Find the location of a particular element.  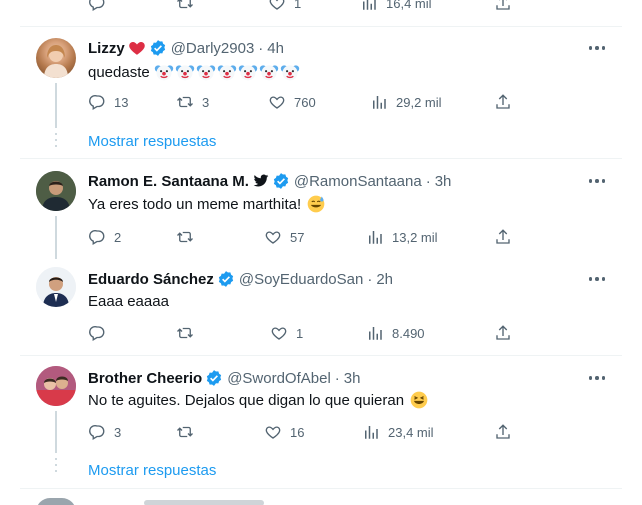

views-button: 23,4 mil is located at coordinates (398, 432).